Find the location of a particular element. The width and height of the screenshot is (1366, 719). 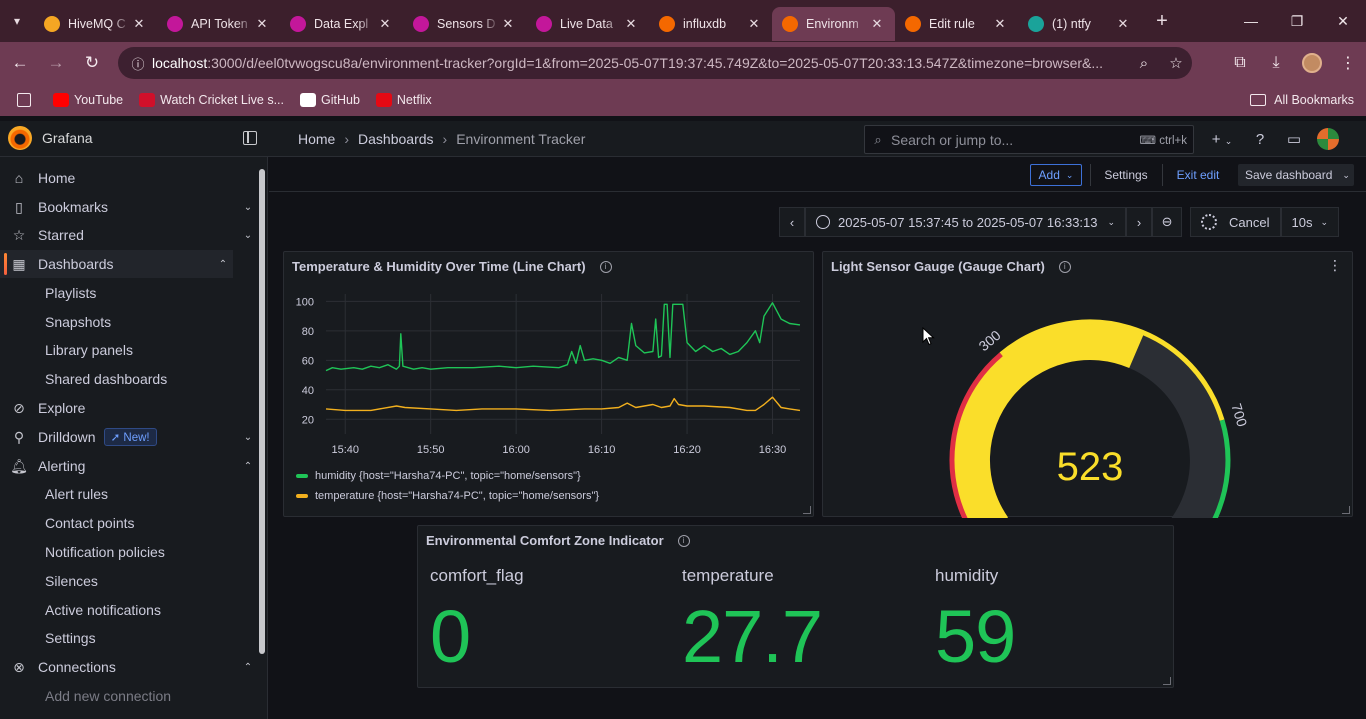

add-button: Add ⌄ is located at coordinates (1056, 175).